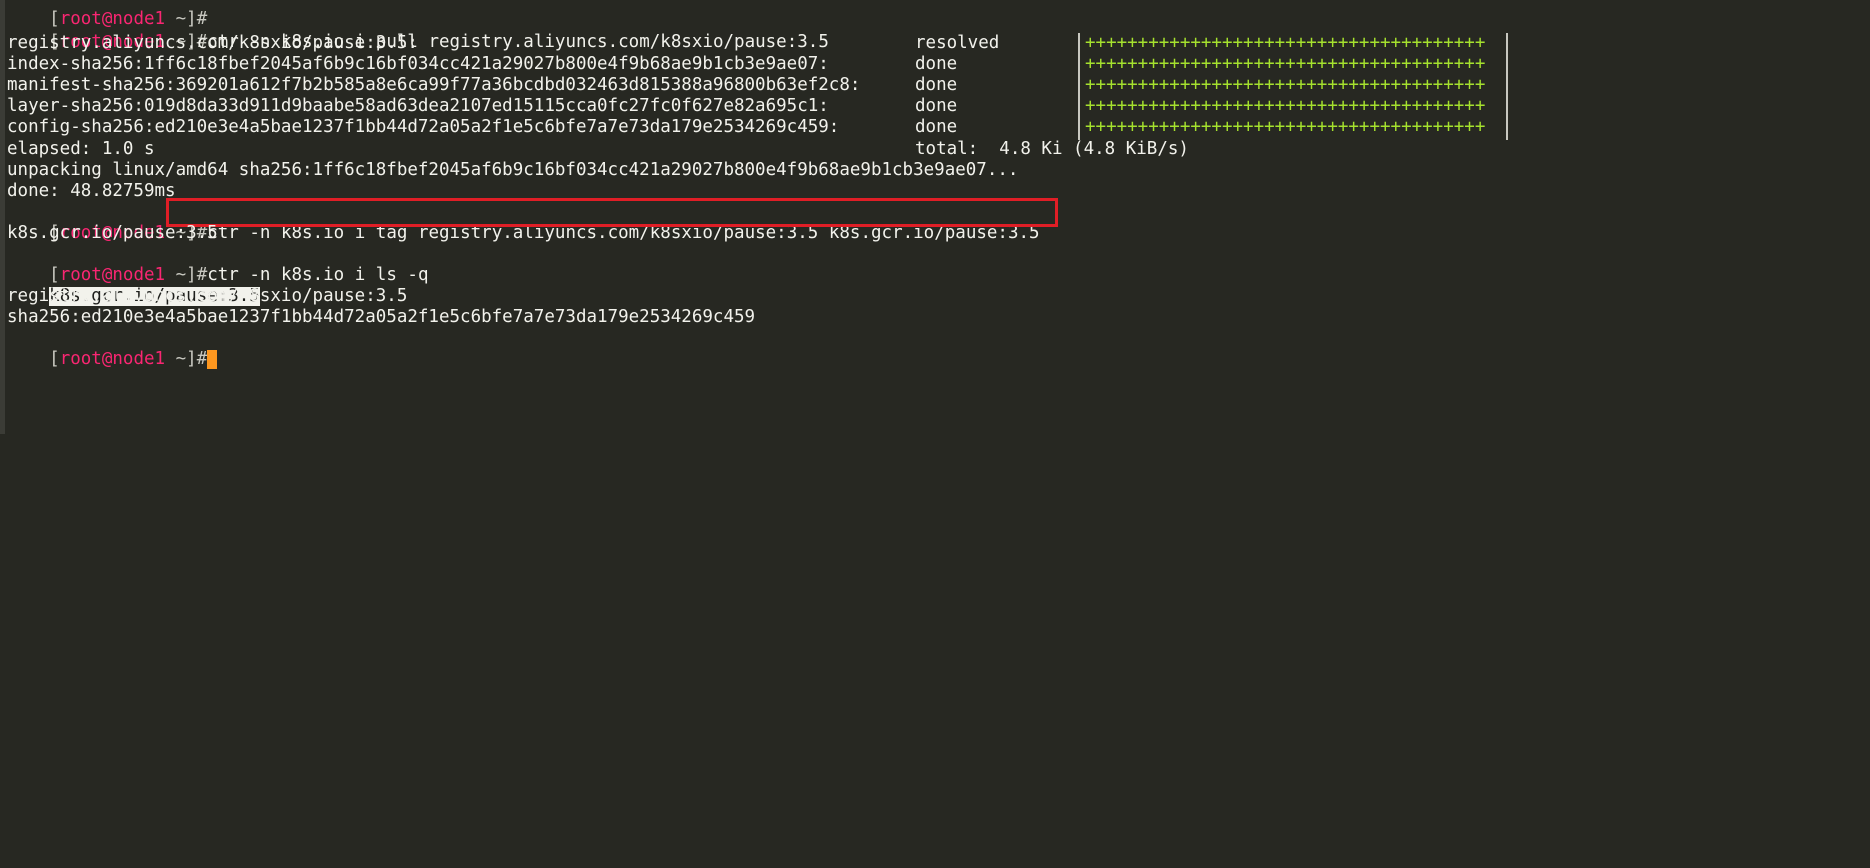 Image resolution: width=1870 pixels, height=868 pixels. I want to click on elapsed-text: elapsed: 1.0 s, so click(81, 149).